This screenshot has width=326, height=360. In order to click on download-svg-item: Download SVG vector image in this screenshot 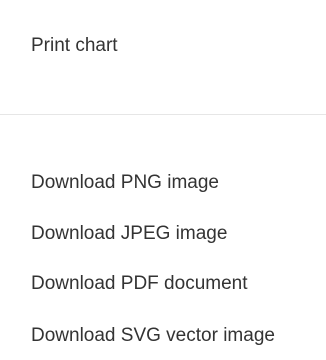, I will do `click(153, 336)`.